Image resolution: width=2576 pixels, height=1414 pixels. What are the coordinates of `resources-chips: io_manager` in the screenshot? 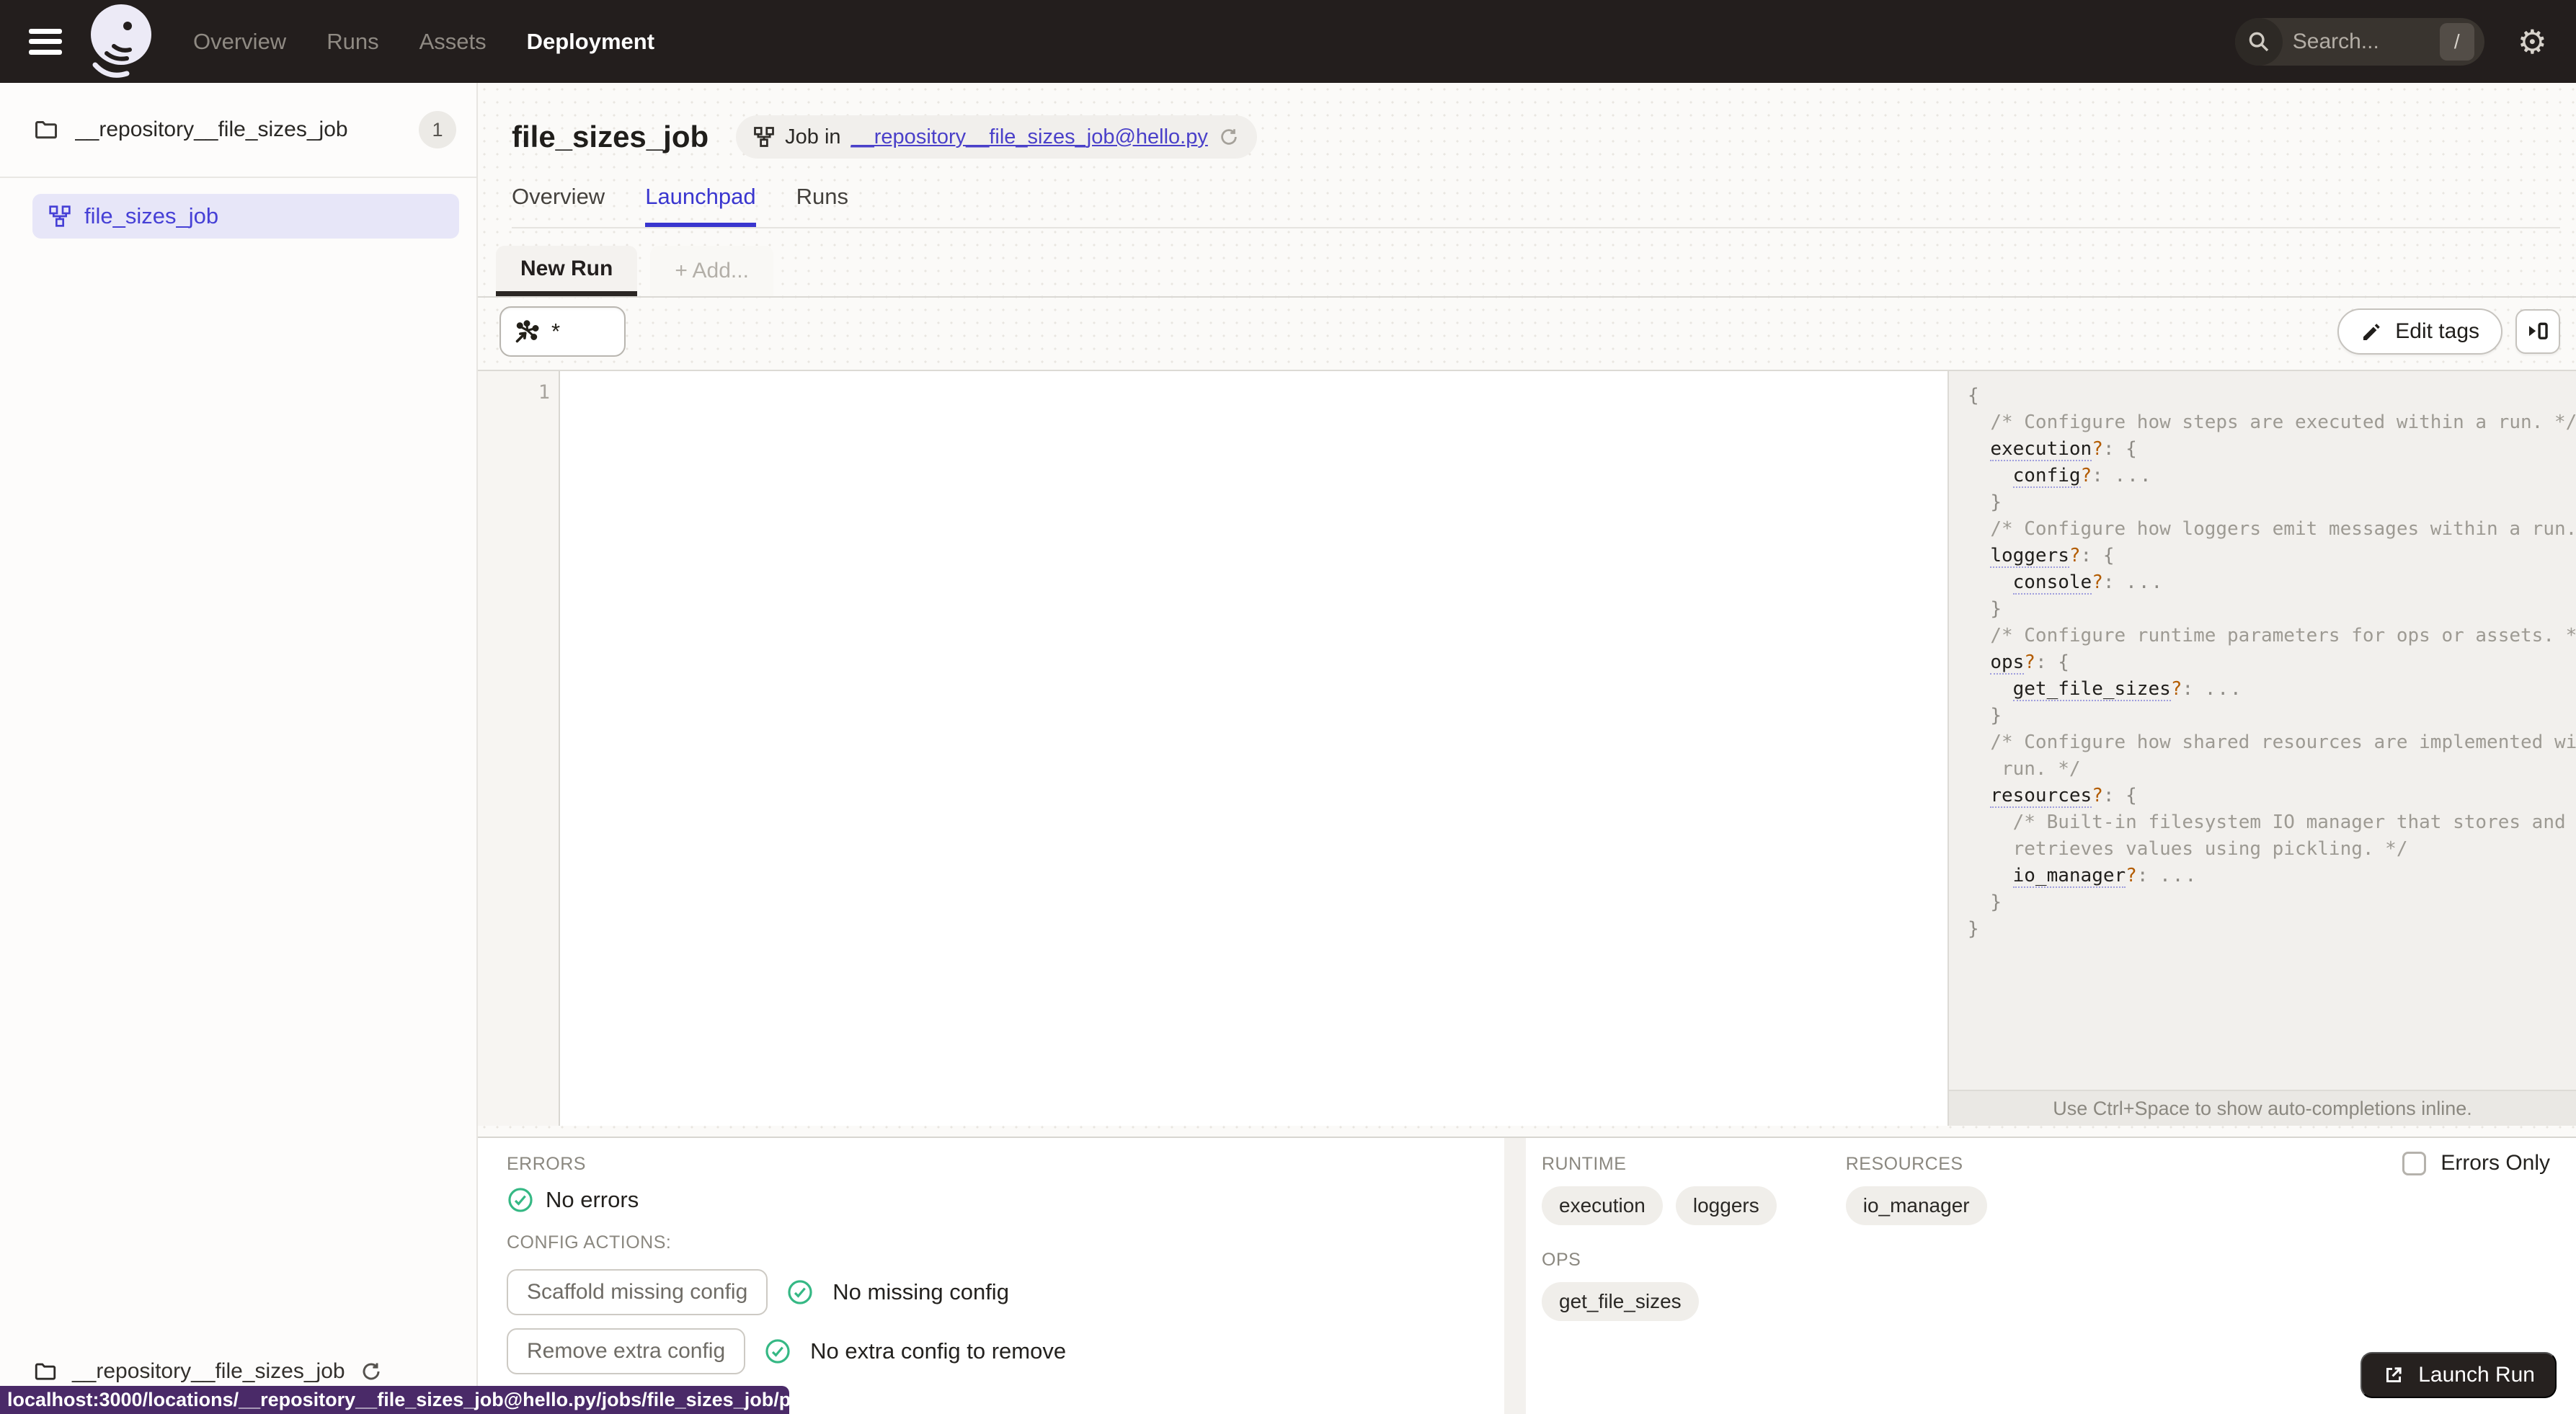 It's located at (1916, 1206).